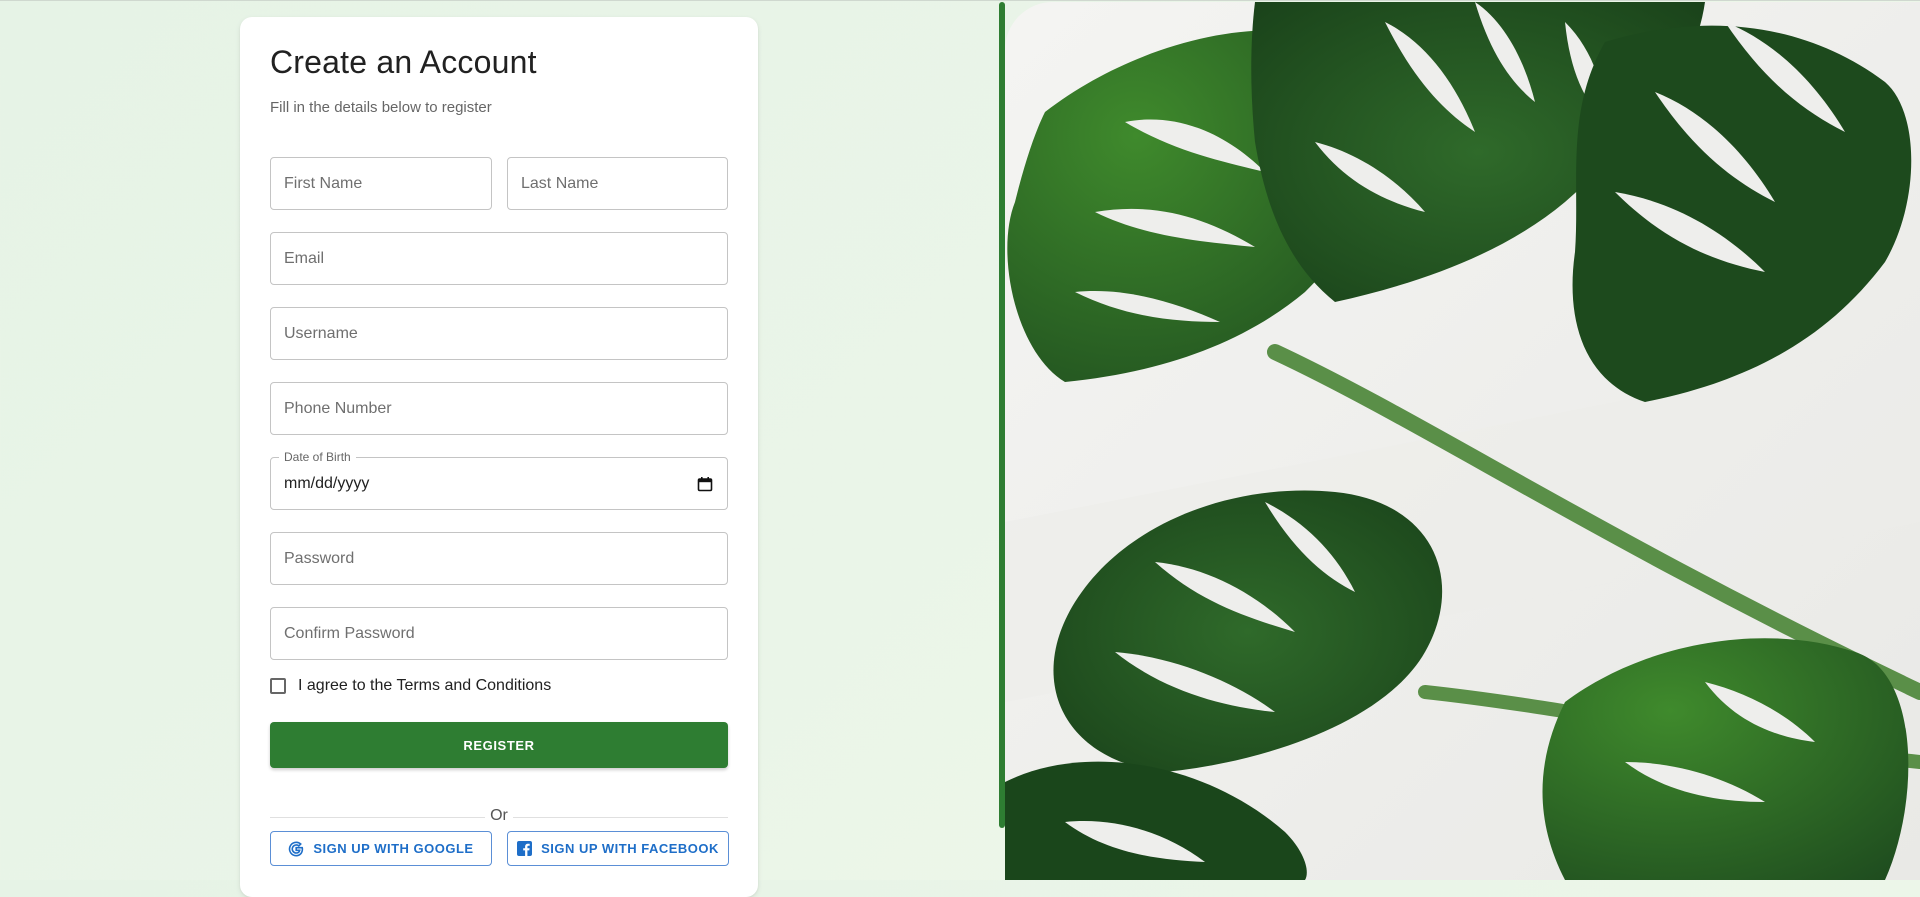  I want to click on divider-line-right, so click(620, 817).